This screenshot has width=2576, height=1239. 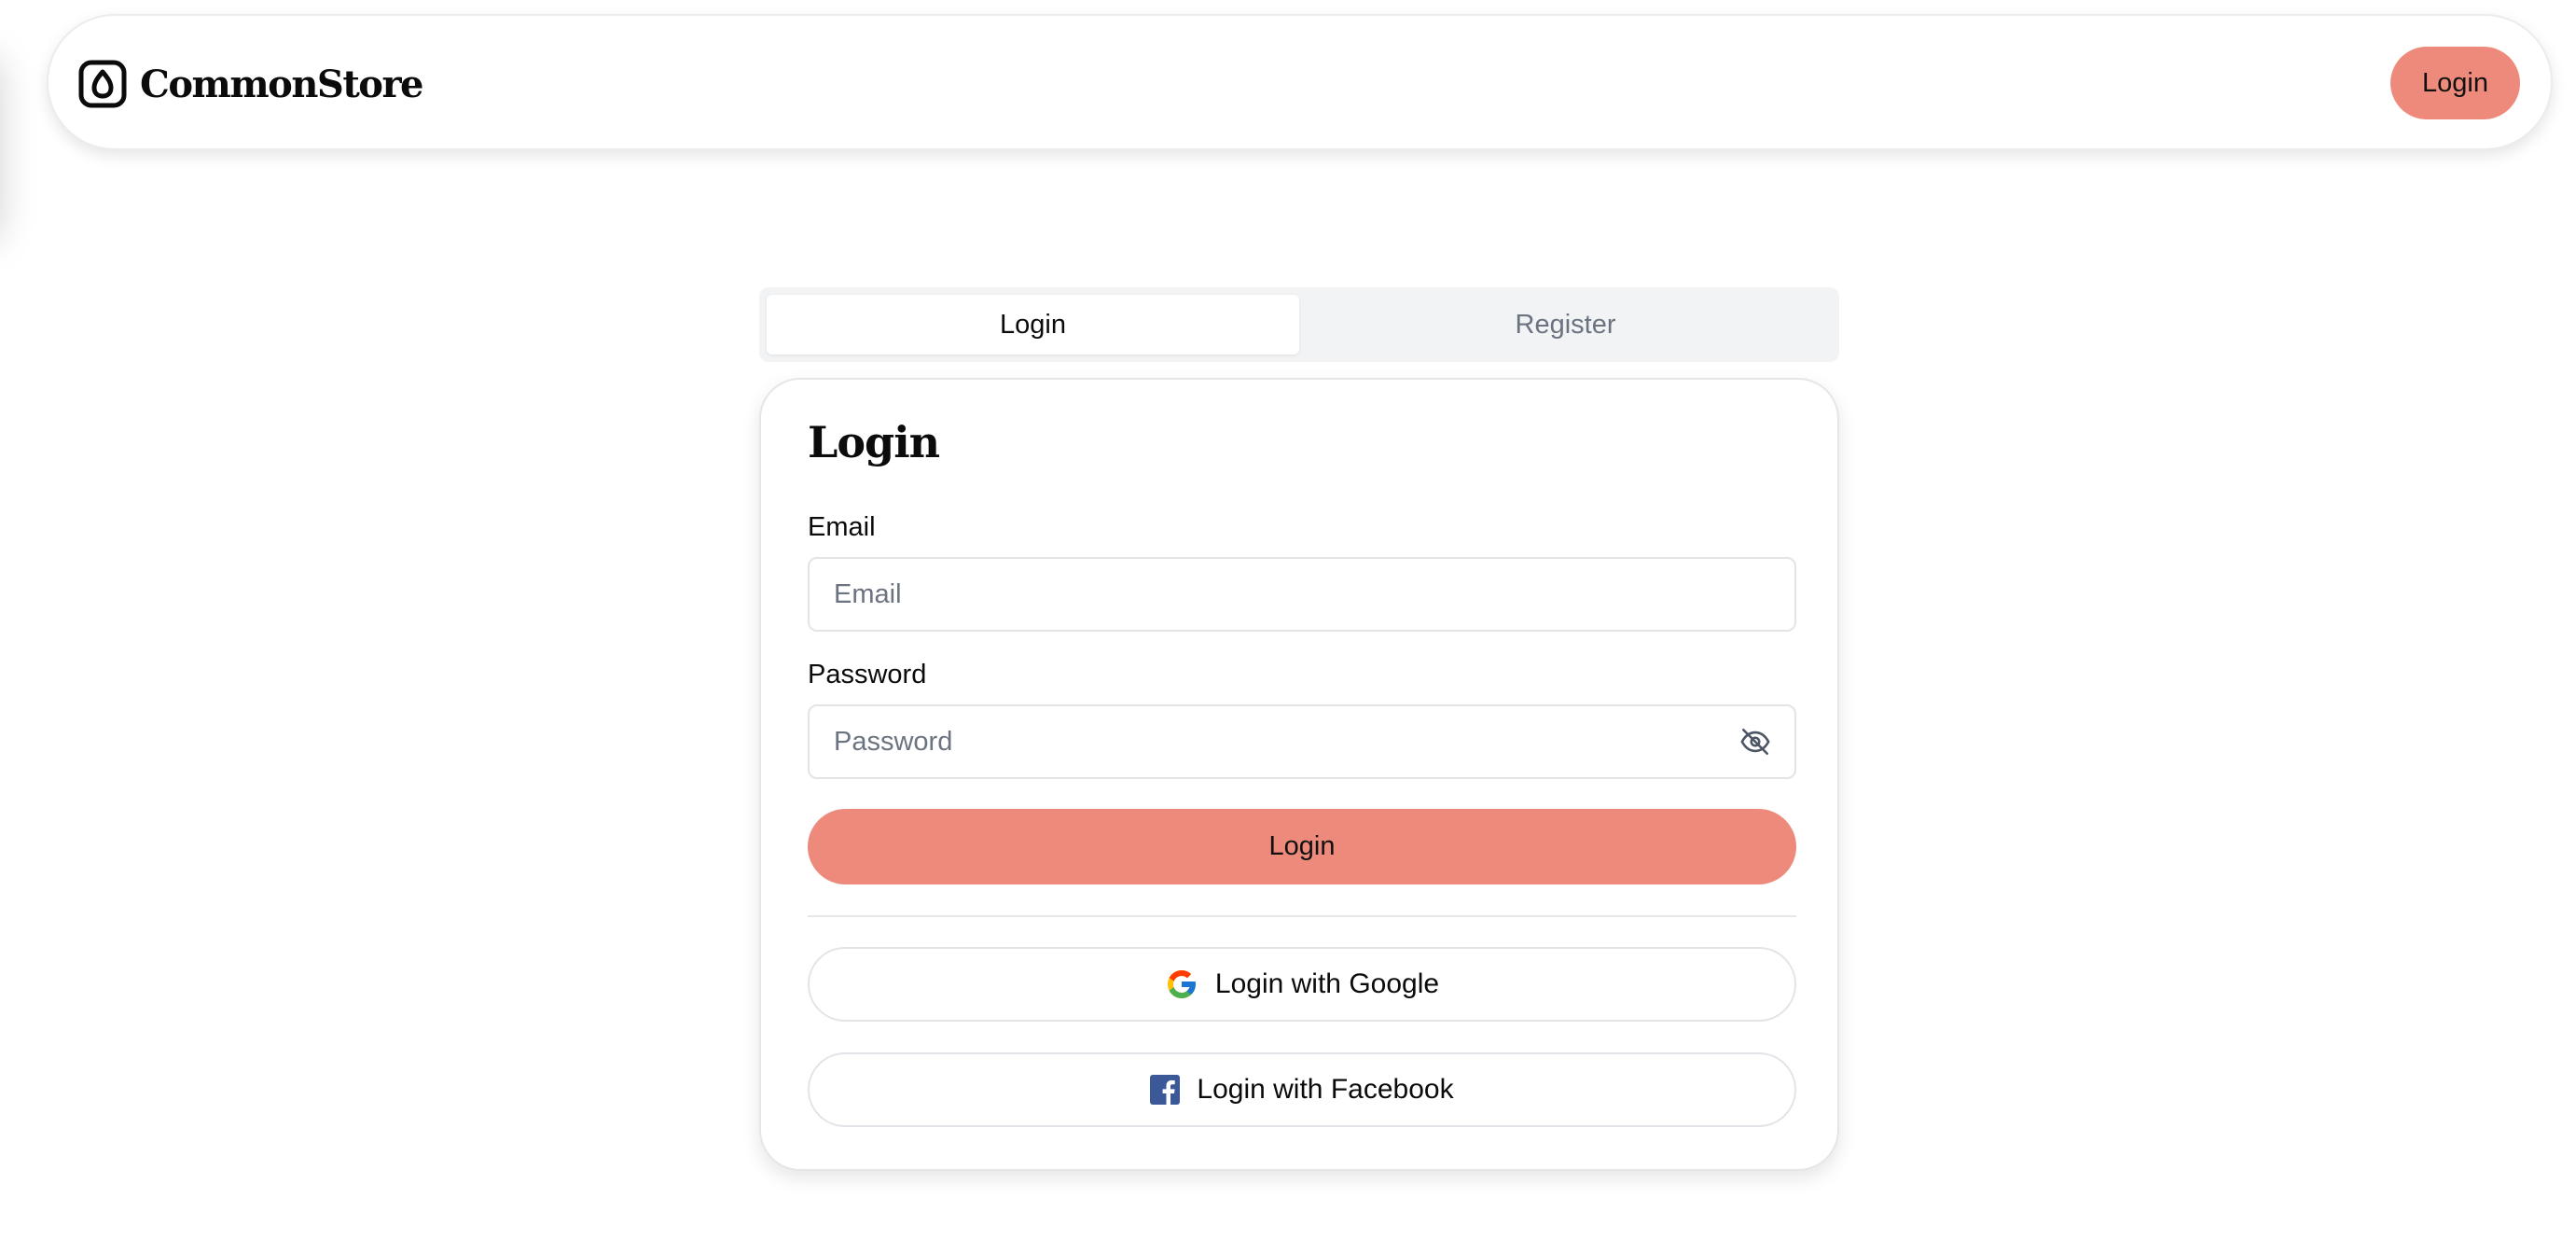 I want to click on auth-tabs: Login Register, so click(x=1299, y=325).